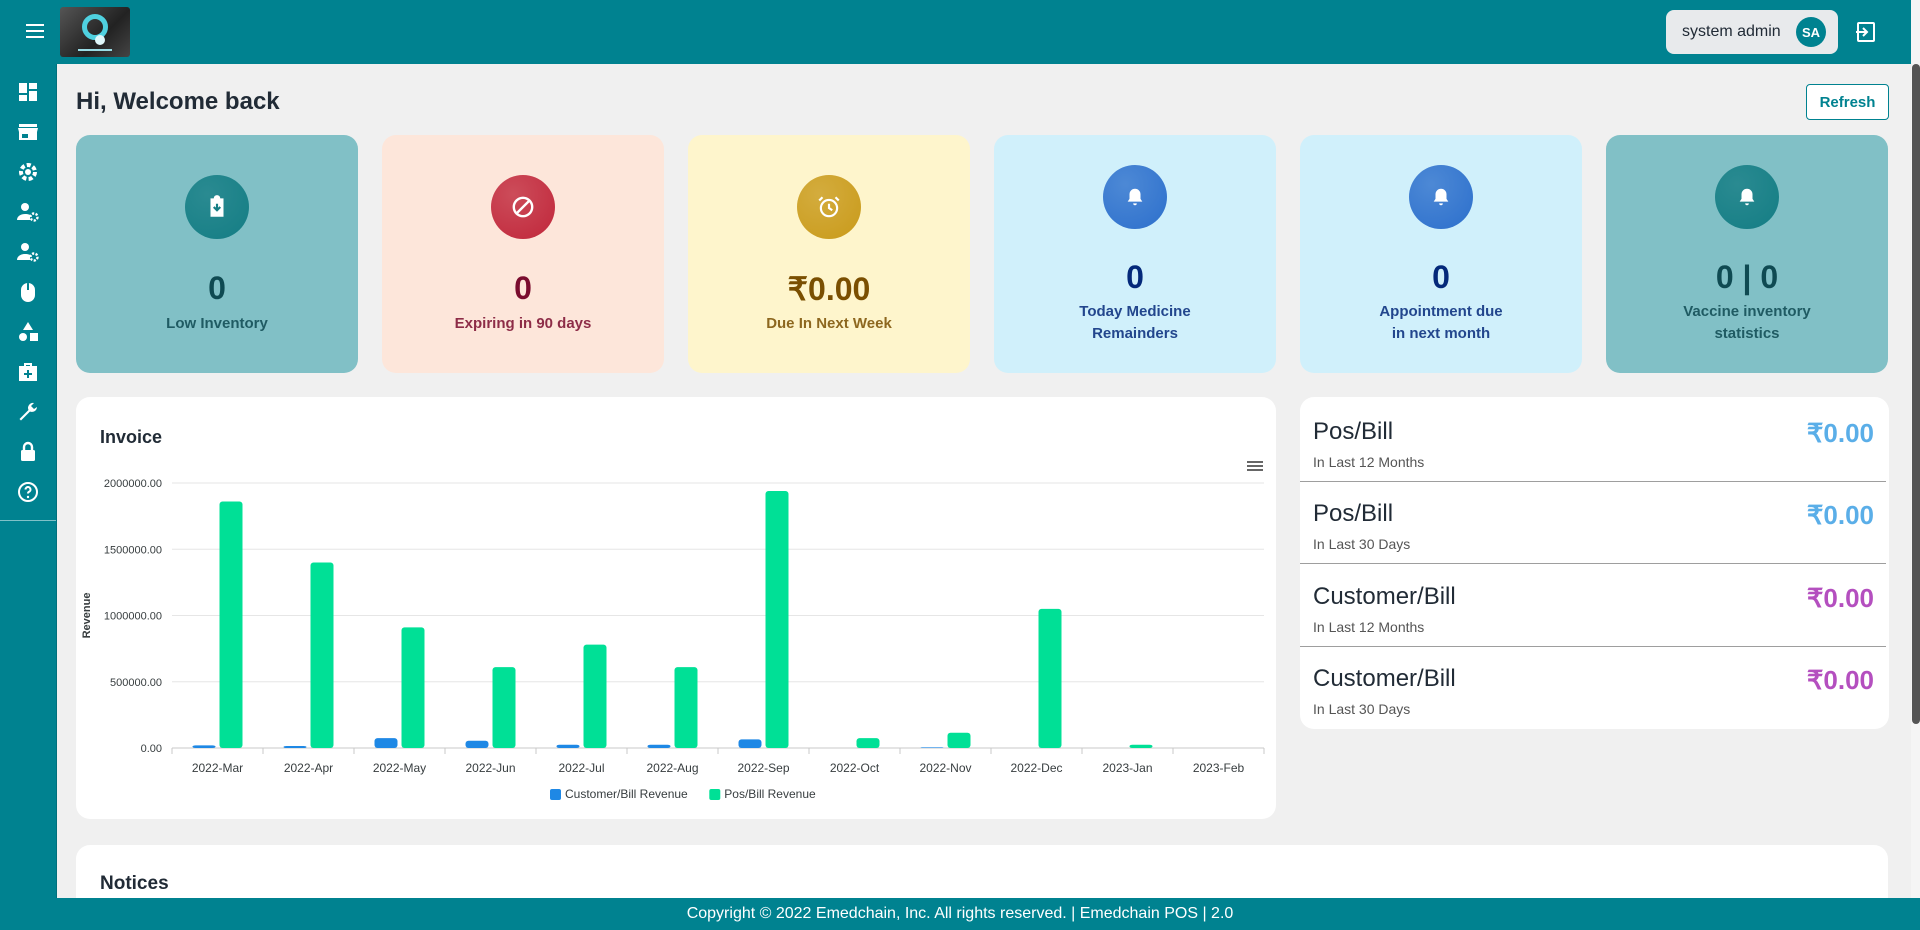 The width and height of the screenshot is (1920, 930). Describe the element at coordinates (945, 768) in the screenshot. I see `x-tick-label: 2022-Nov` at that location.